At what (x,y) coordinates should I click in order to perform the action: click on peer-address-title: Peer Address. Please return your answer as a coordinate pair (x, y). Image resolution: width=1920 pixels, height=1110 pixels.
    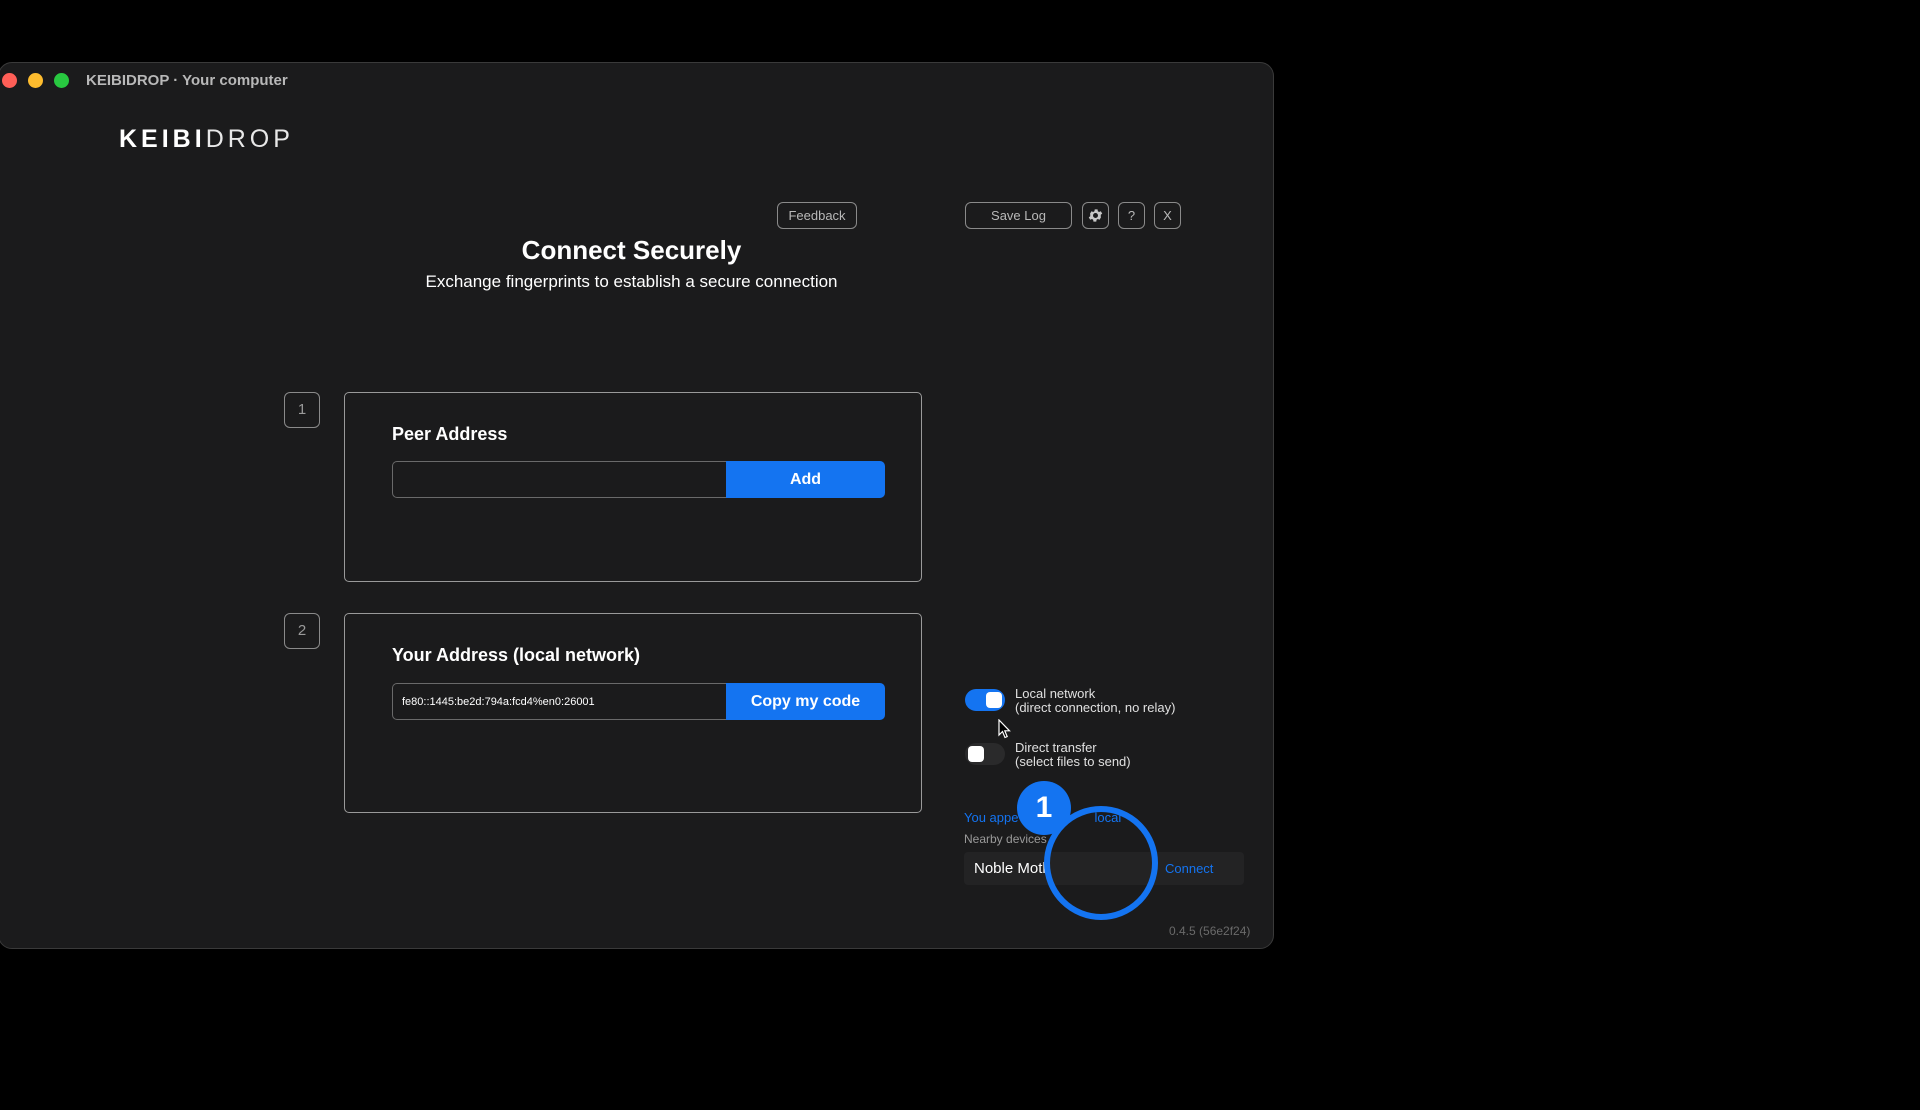
    Looking at the image, I should click on (450, 434).